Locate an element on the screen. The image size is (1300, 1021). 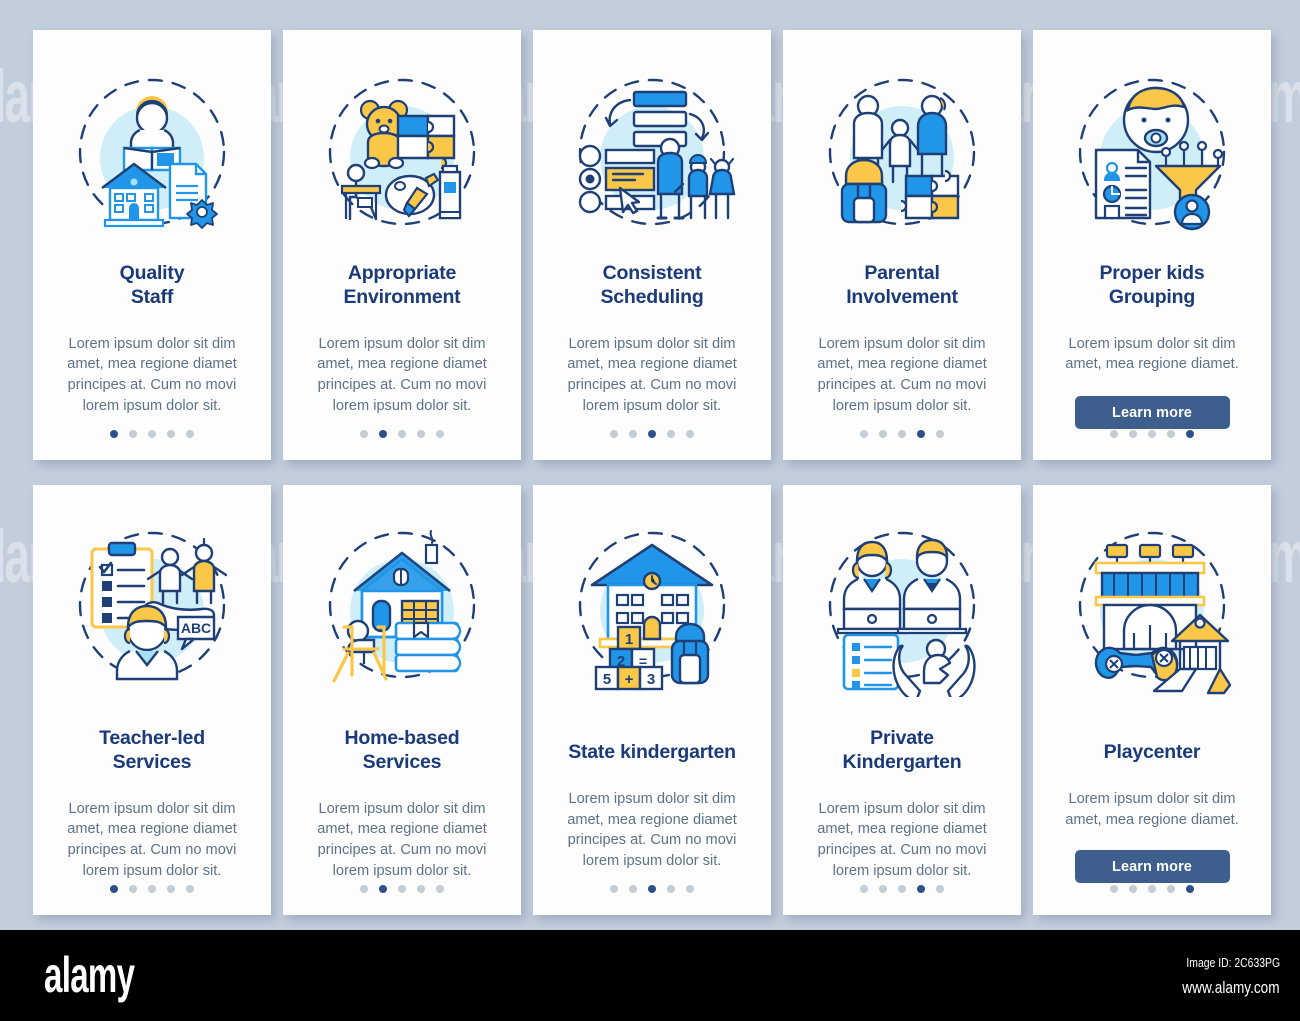
schedule-list-parent-children-icon is located at coordinates (652, 155).